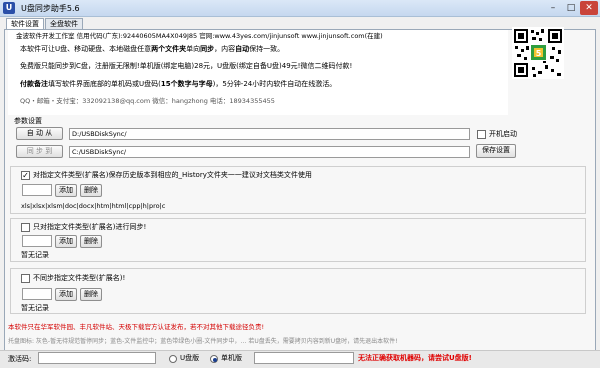  What do you see at coordinates (28, 121) in the screenshot?
I see `params-section-label: 参数设置` at bounding box center [28, 121].